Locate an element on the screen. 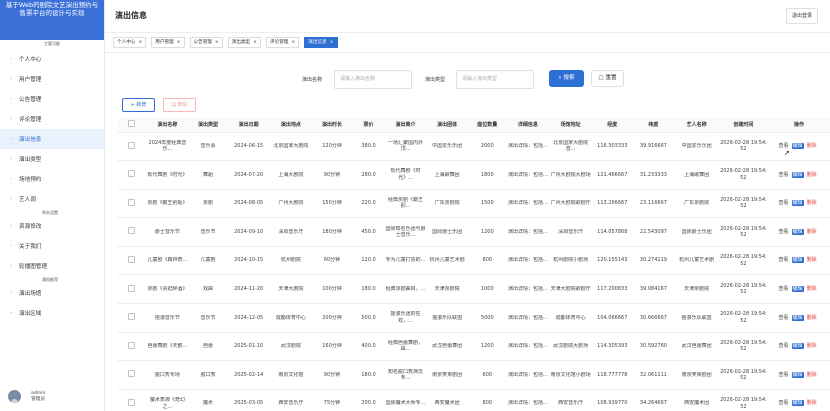 This screenshot has height=411, width=830. name-search-input: 请输入演出名称 is located at coordinates (373, 79).